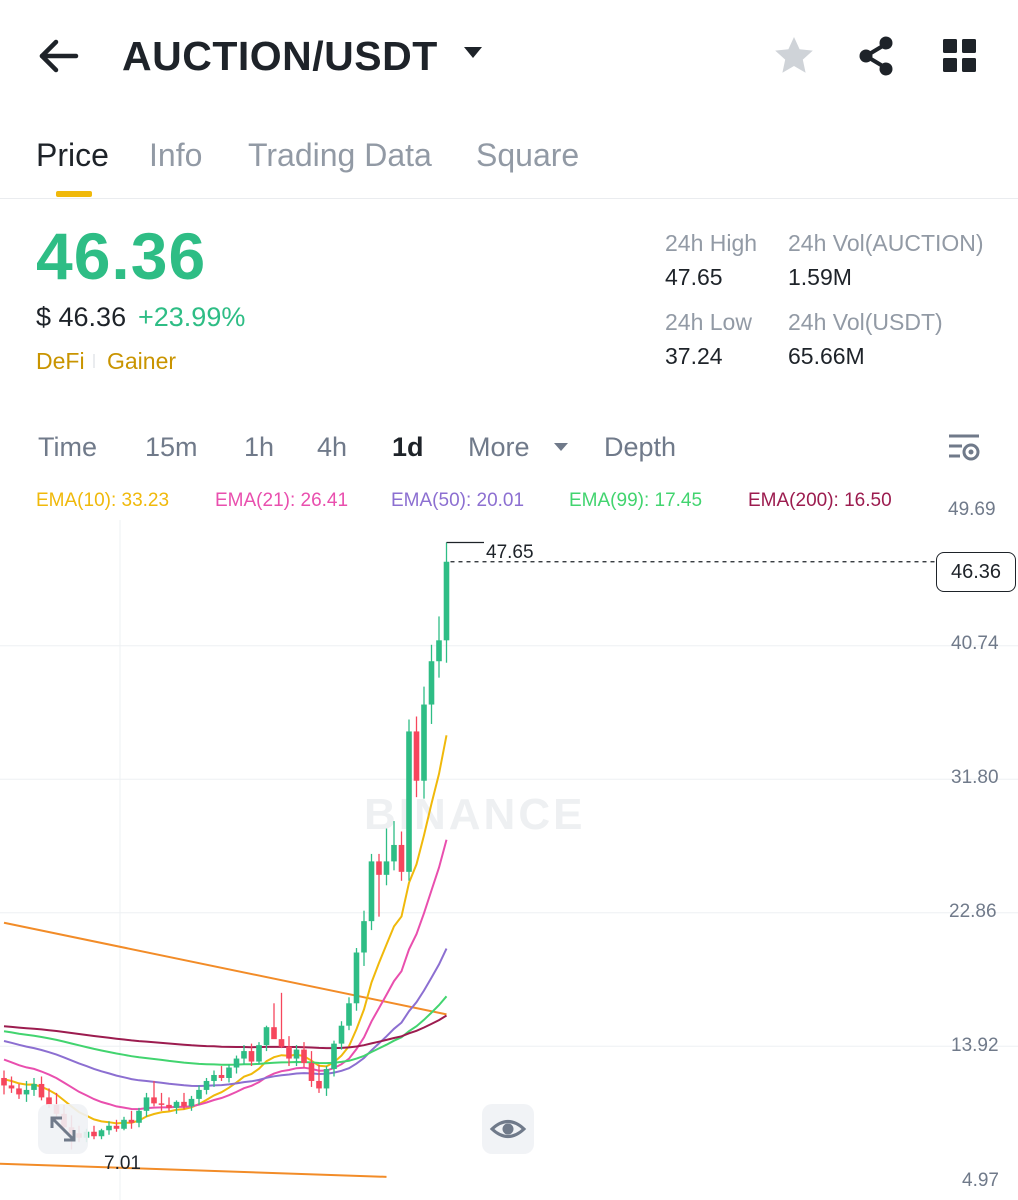  I want to click on stat-low-value: 37.24, so click(694, 356).